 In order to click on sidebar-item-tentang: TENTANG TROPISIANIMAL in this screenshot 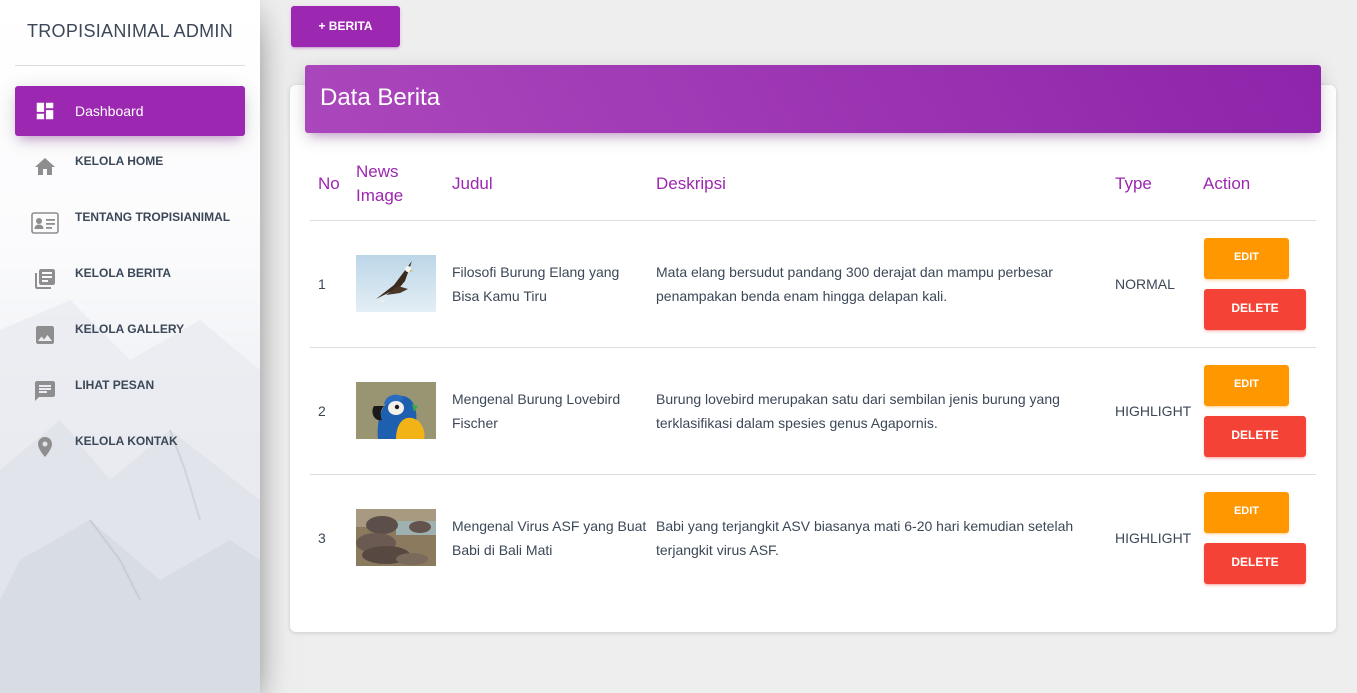, I will do `click(130, 223)`.